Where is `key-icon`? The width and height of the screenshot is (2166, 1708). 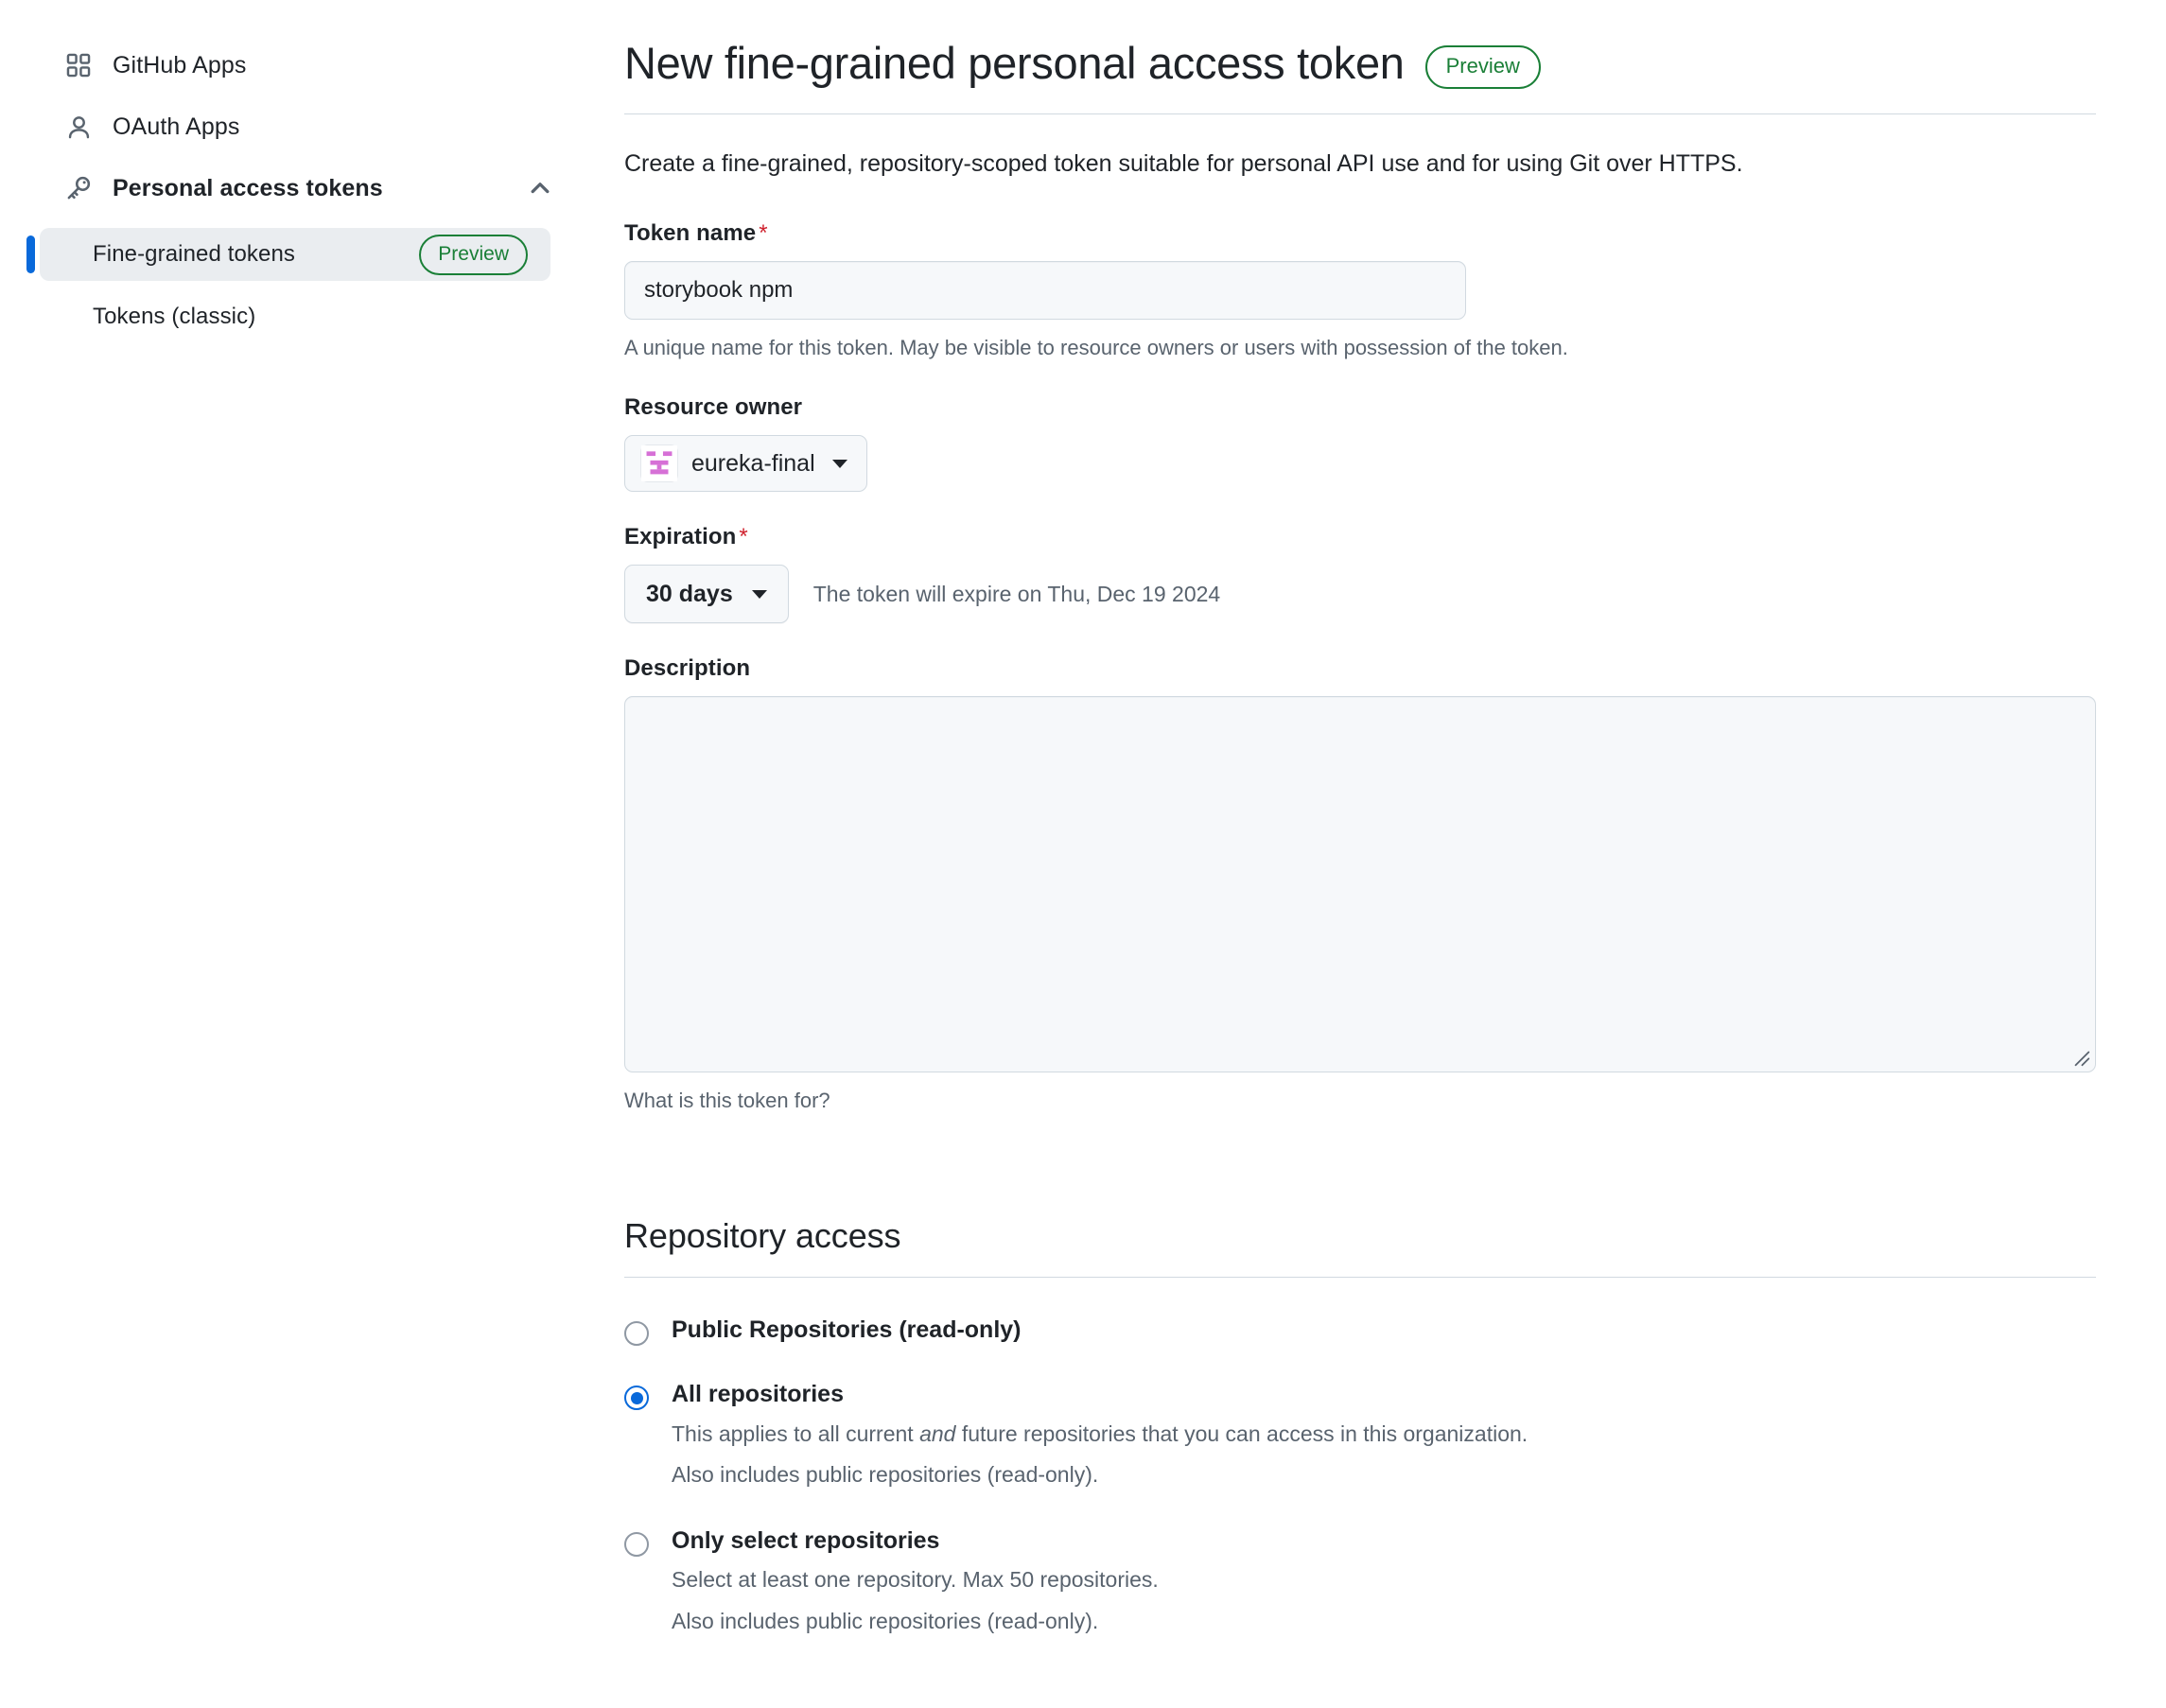
key-icon is located at coordinates (78, 188).